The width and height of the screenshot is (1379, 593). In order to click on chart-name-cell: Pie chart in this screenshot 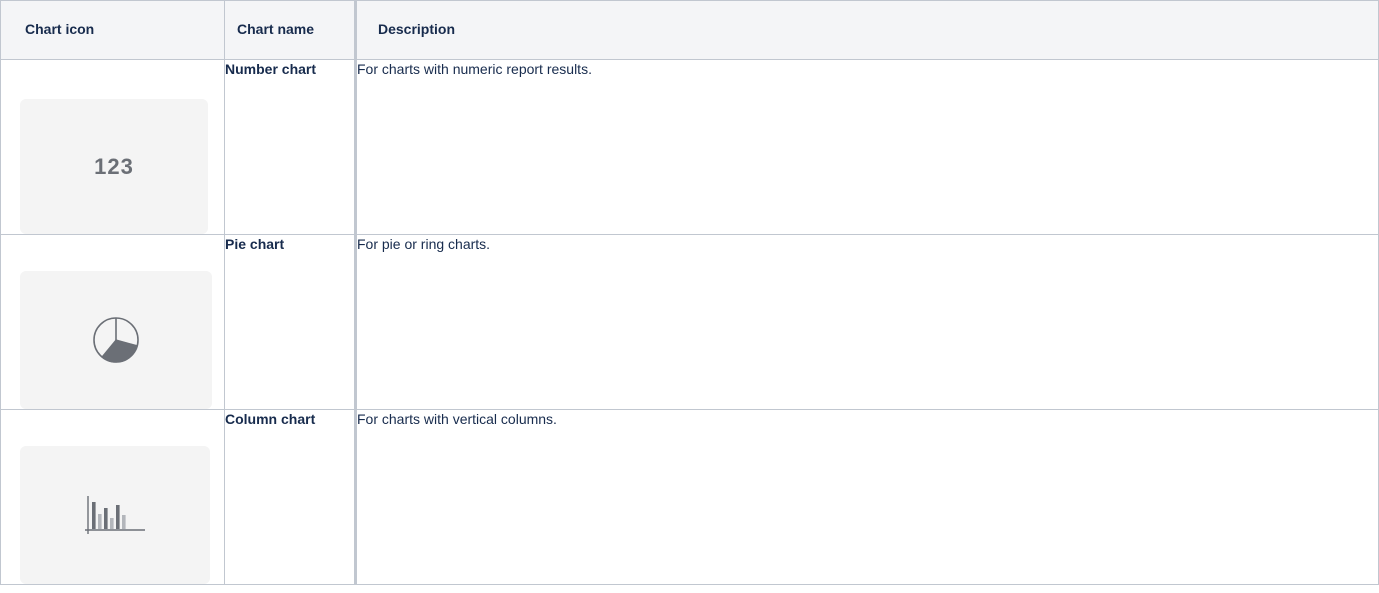, I will do `click(290, 322)`.